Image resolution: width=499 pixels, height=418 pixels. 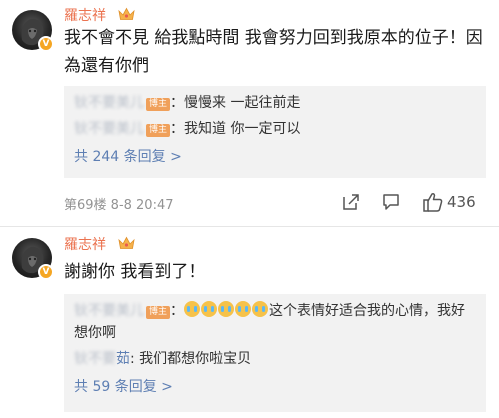 I want to click on more-replies-link: 共 59 条回复 >, so click(x=275, y=387).